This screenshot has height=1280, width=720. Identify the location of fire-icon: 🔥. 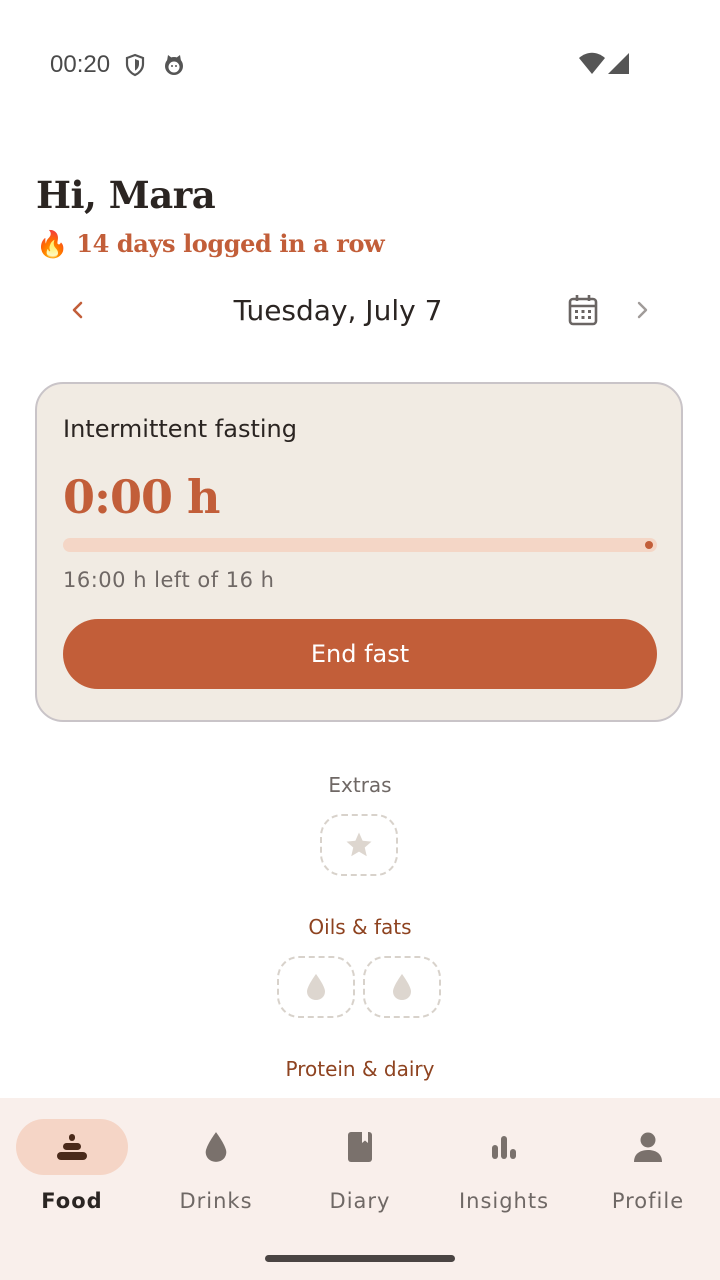
(52, 244).